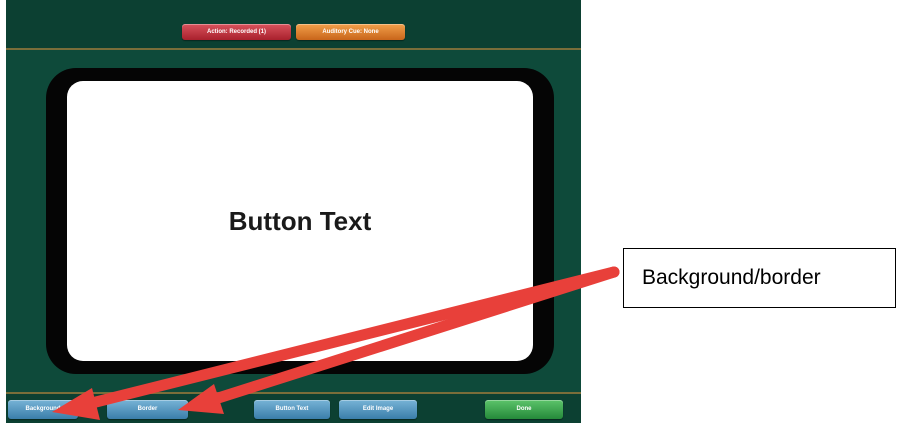  I want to click on action-recorded-button: Action: Recorded (1), so click(236, 32).